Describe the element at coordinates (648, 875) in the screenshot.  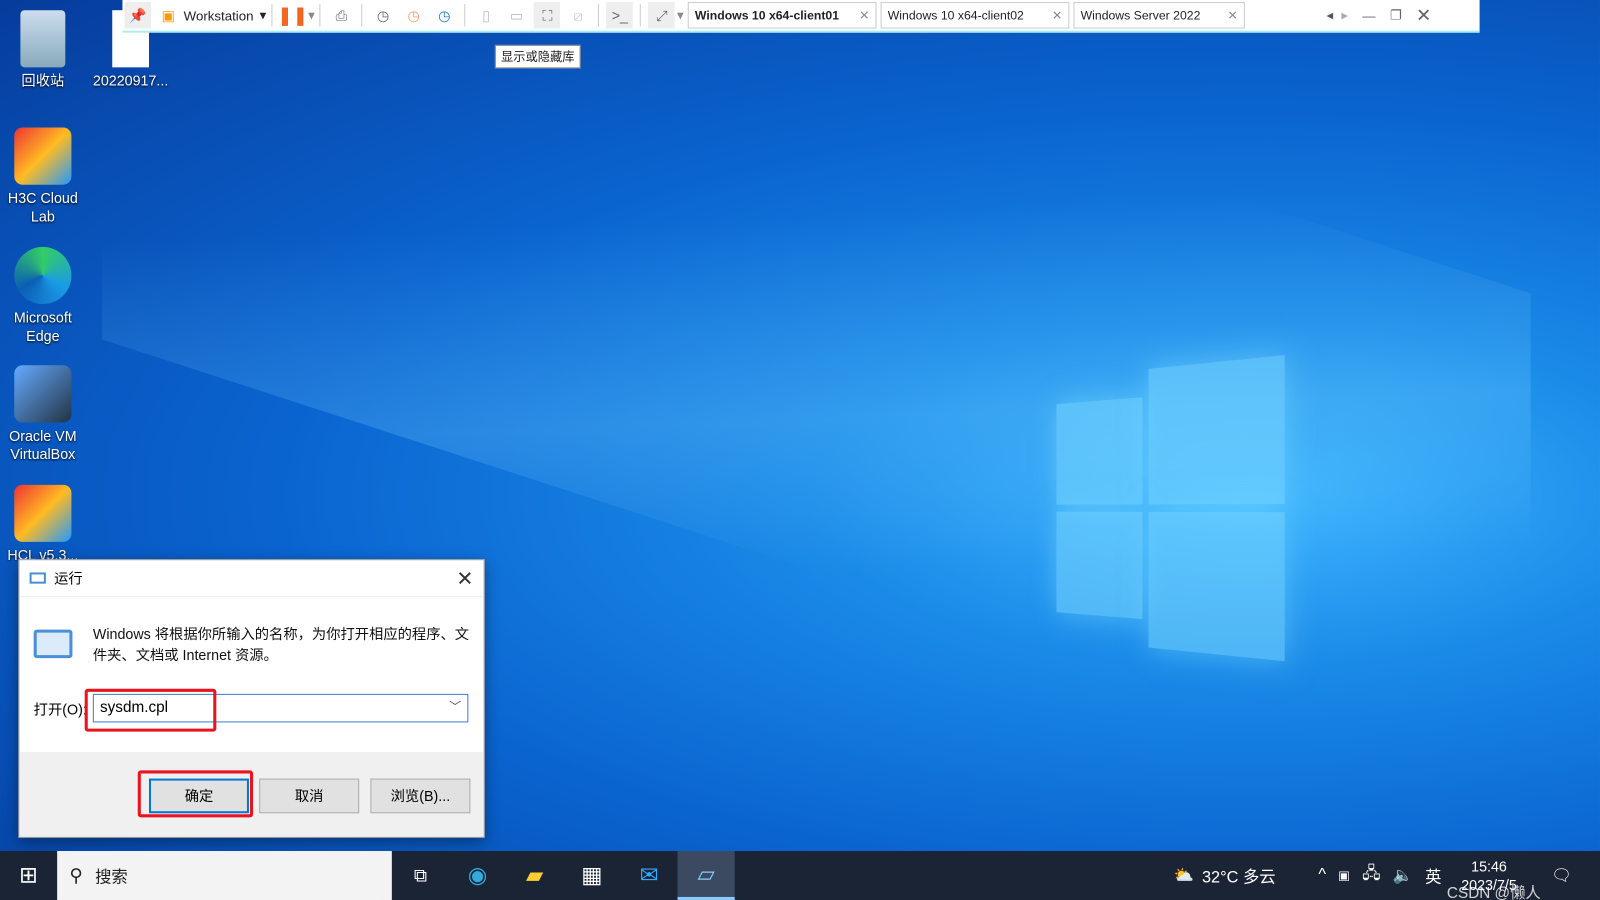
I see `mail-icon: ✉` at that location.